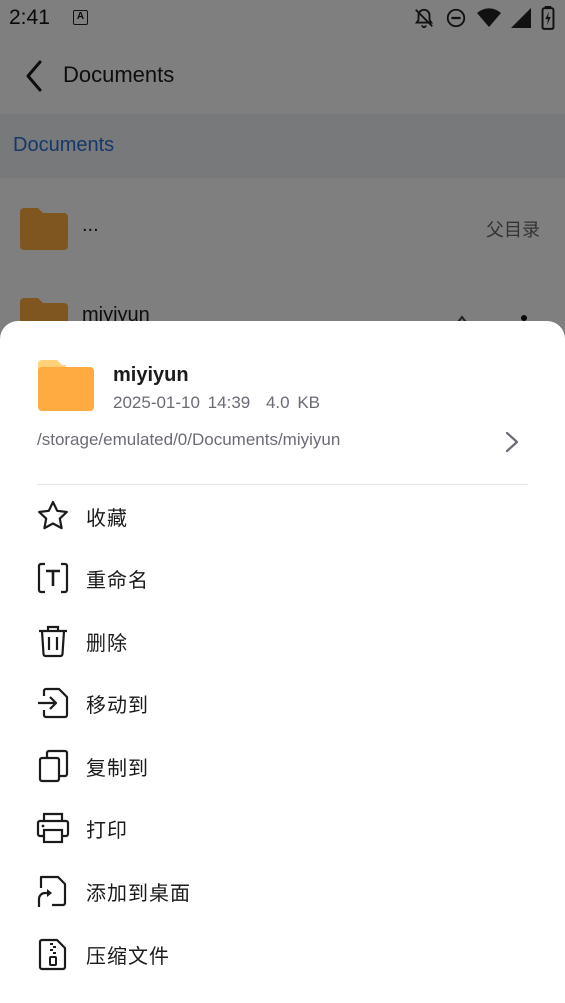 The image size is (565, 1003). What do you see at coordinates (53, 578) in the screenshot?
I see `rename-icon` at bounding box center [53, 578].